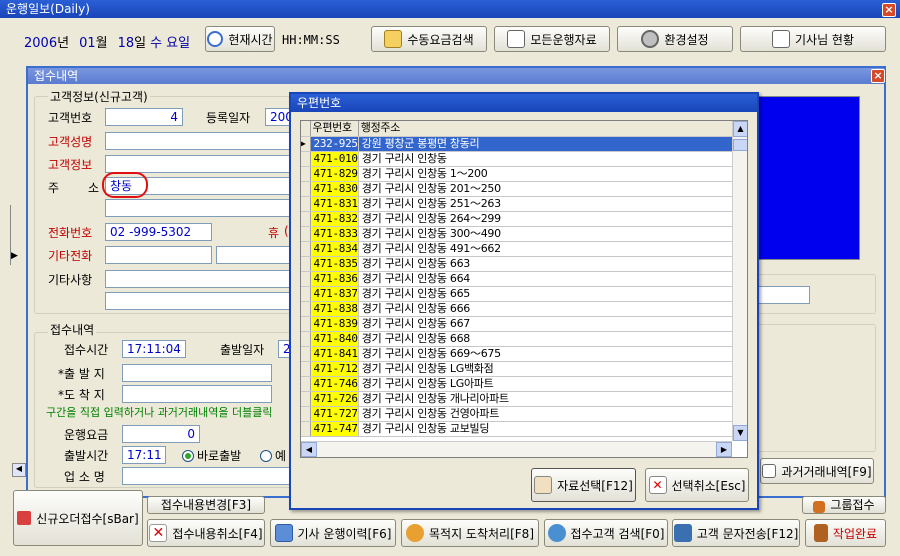  What do you see at coordinates (144, 117) in the screenshot?
I see `customer-no-field: 4` at bounding box center [144, 117].